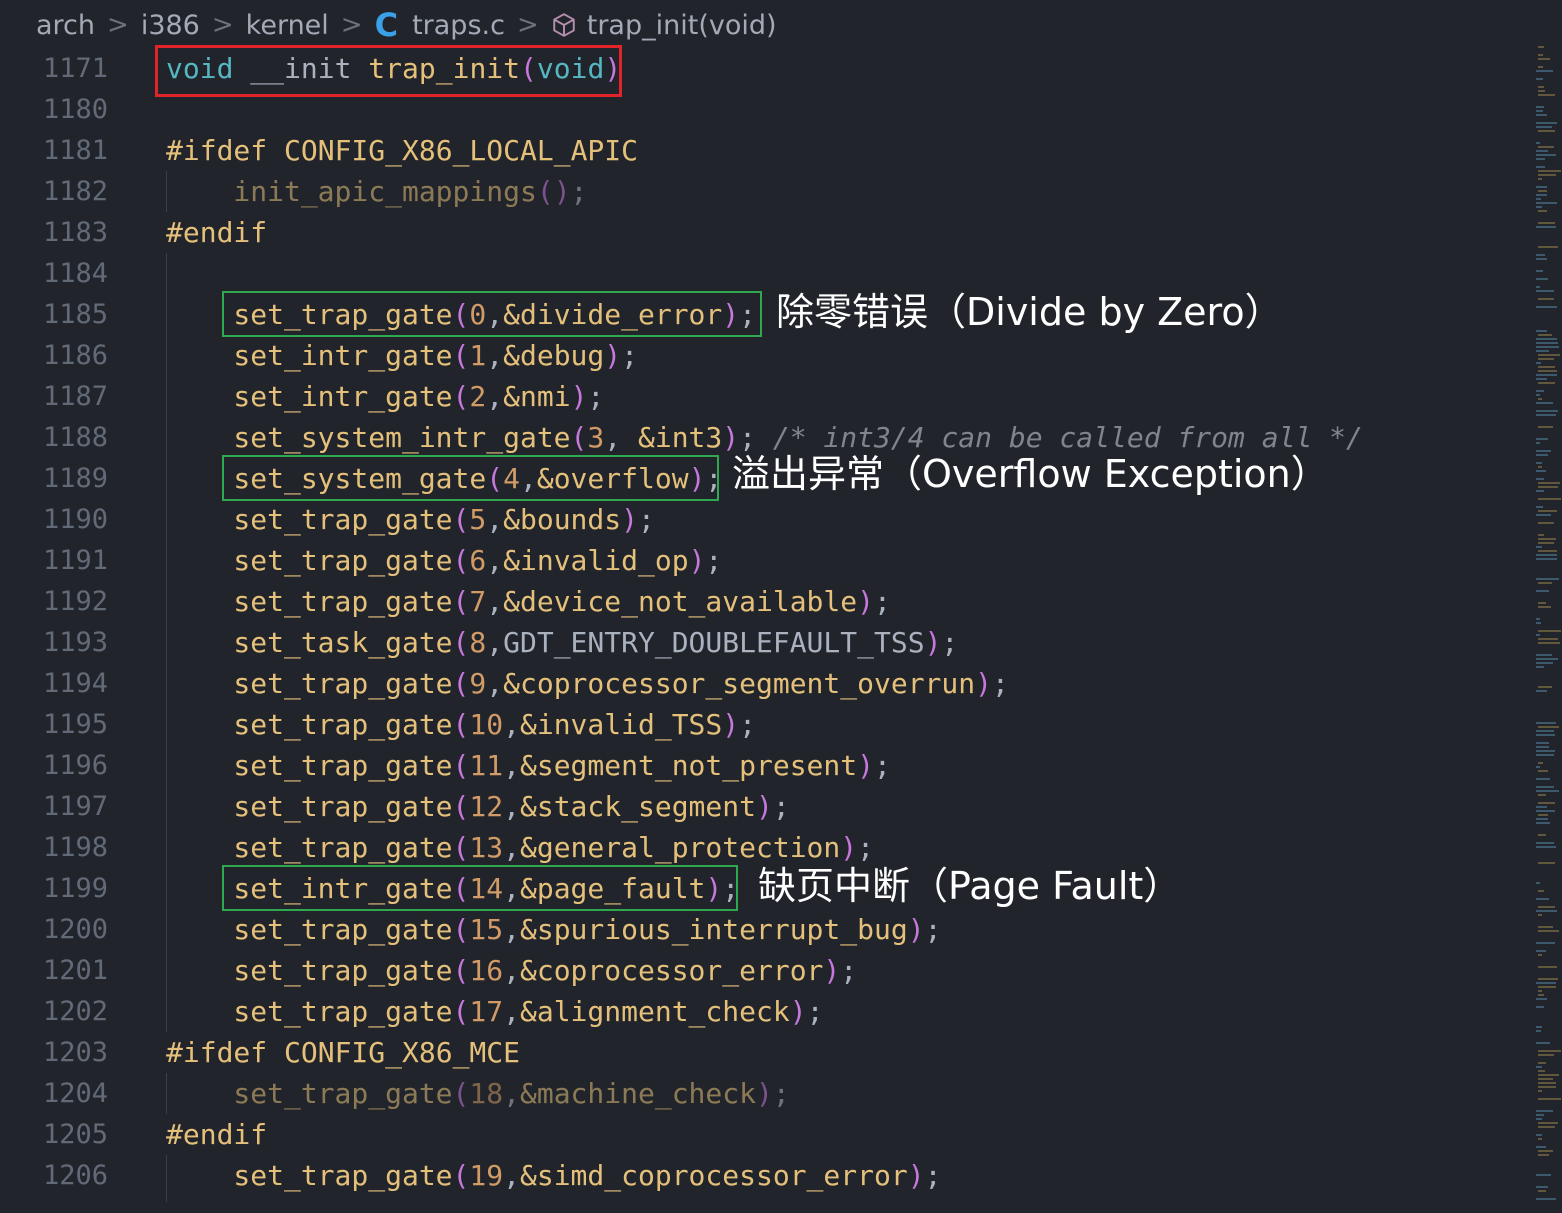  Describe the element at coordinates (765, 273) in the screenshot. I see `code-line: 1184` at that location.